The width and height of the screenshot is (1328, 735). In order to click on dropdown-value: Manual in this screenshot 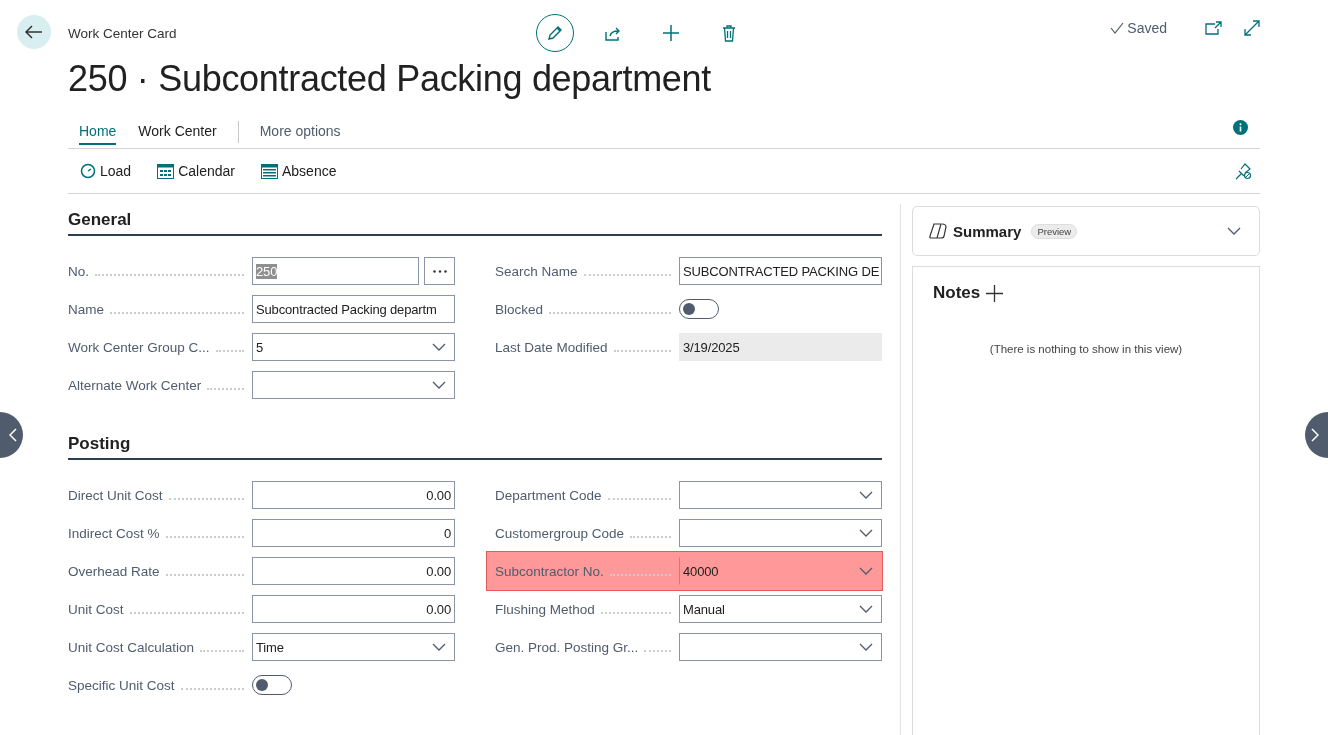, I will do `click(704, 609)`.